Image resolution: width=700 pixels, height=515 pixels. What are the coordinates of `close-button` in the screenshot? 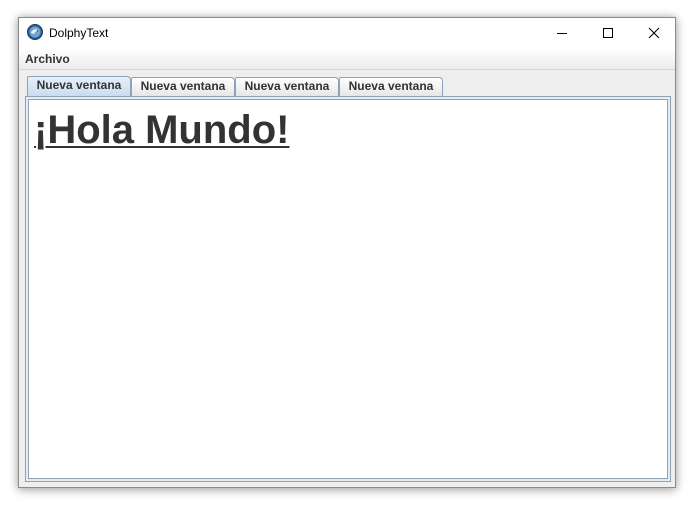 It's located at (654, 33).